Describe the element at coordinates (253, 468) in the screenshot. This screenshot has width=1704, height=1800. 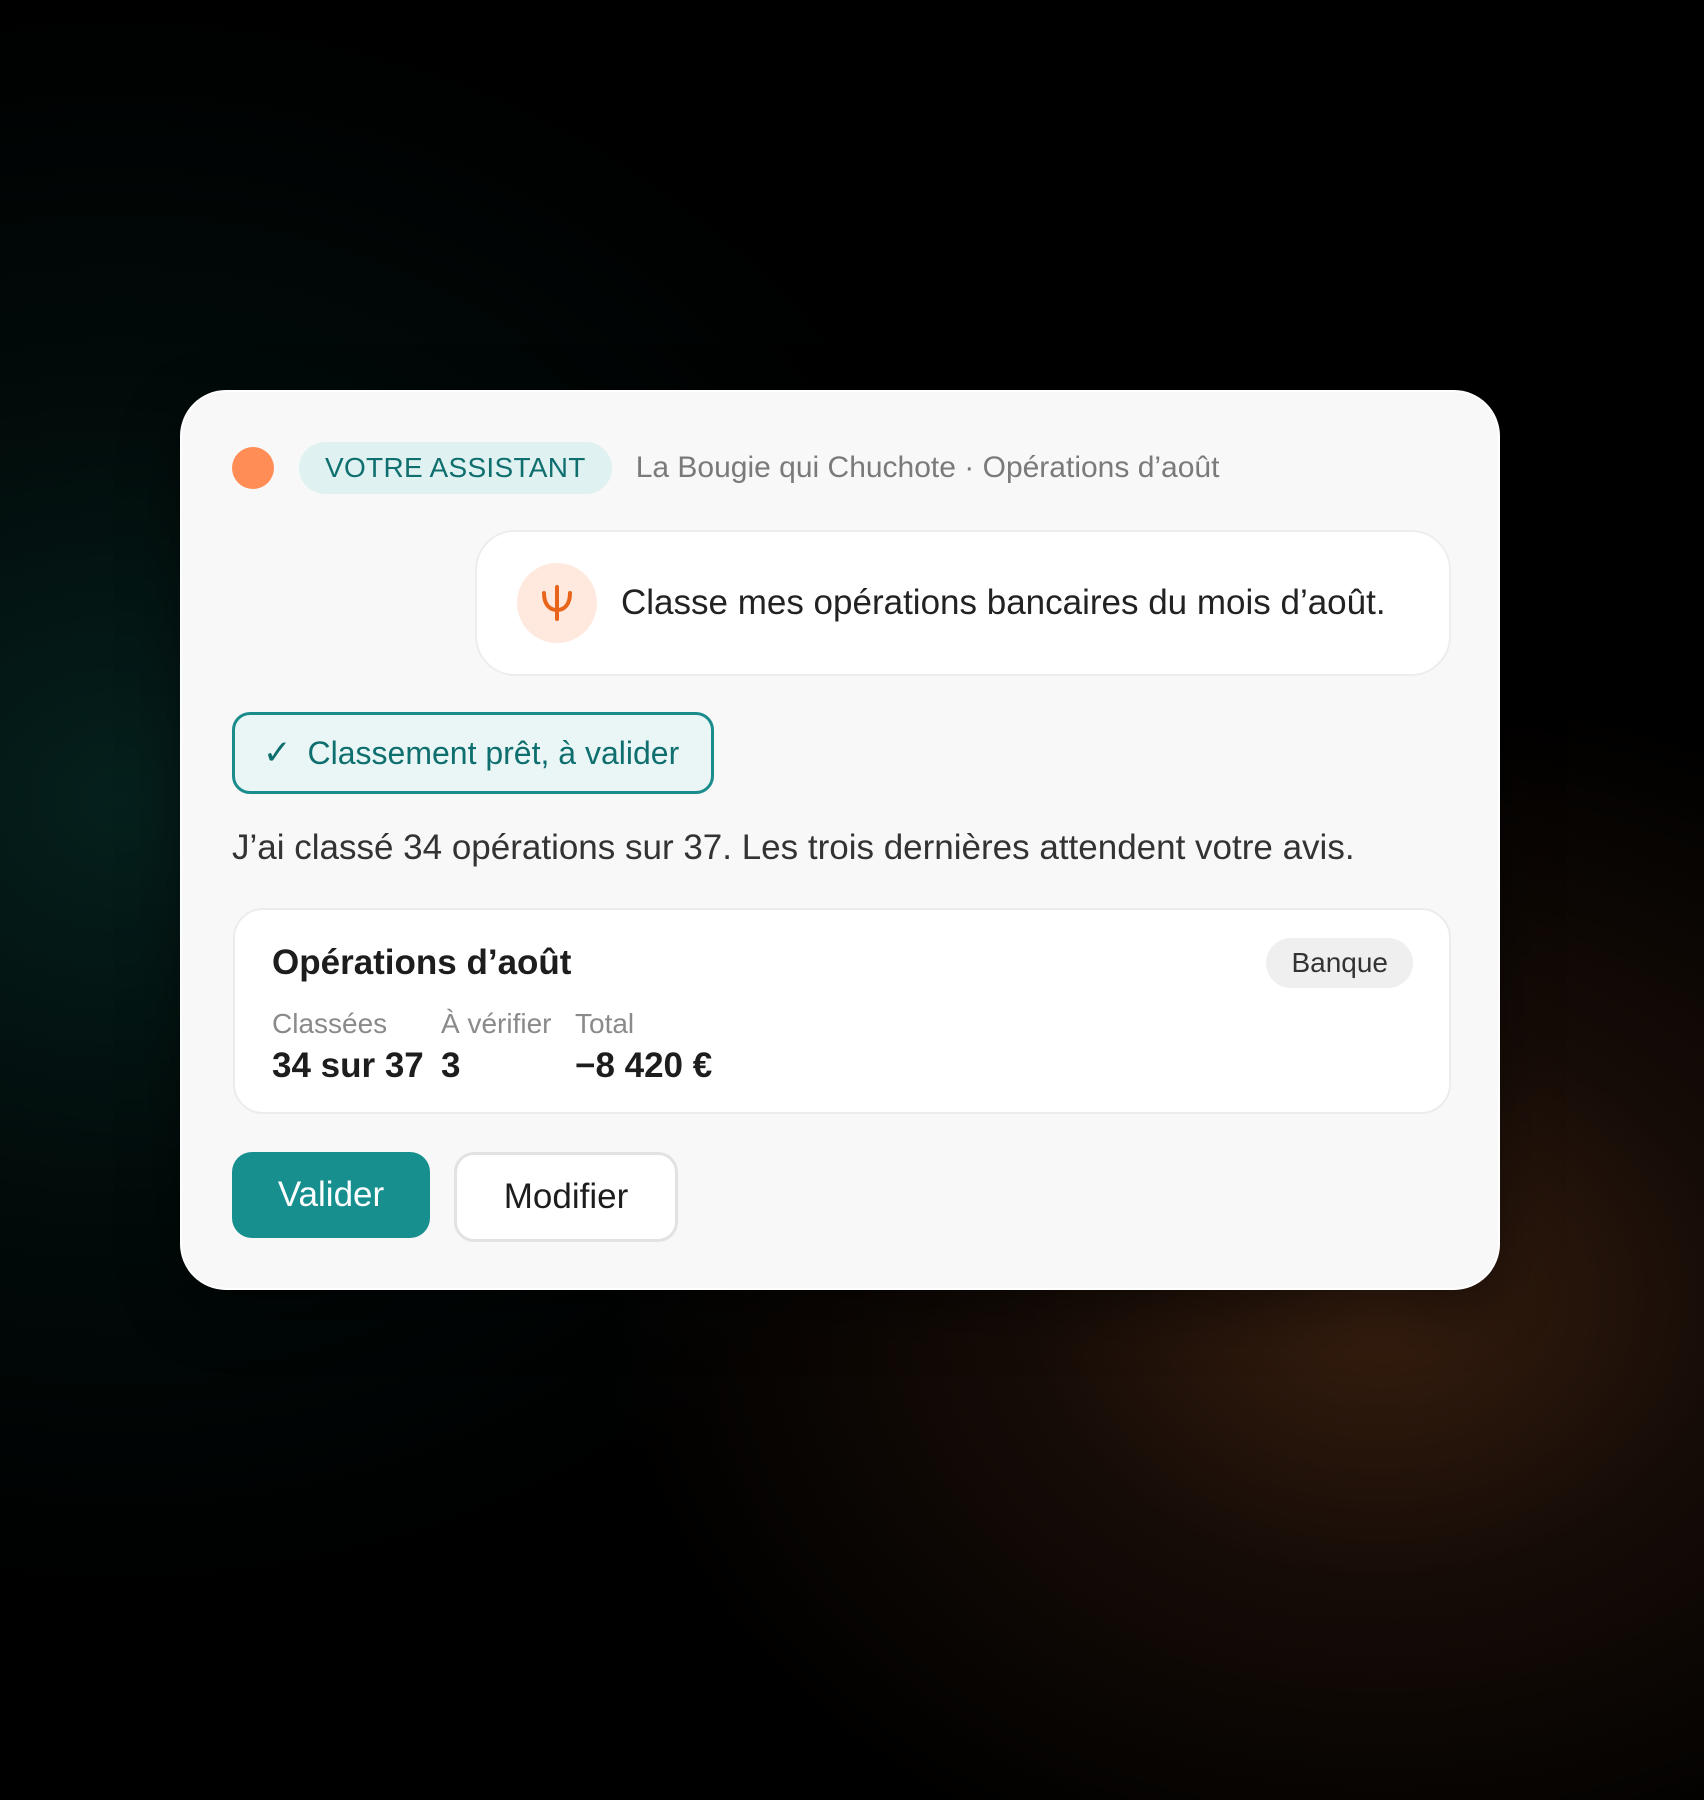
I see `status-dot` at that location.